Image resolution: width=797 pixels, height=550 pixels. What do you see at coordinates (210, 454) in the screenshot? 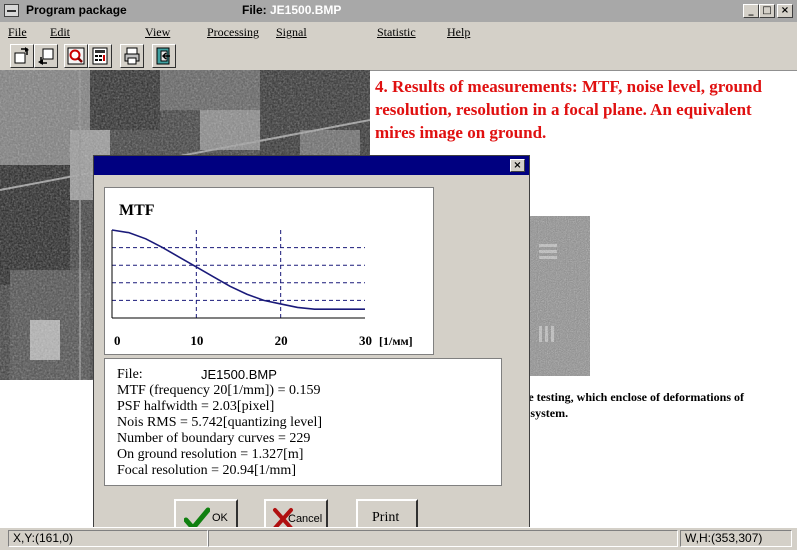
I see `info-ground-resolution: On ground resolution = 1.327[m]` at bounding box center [210, 454].